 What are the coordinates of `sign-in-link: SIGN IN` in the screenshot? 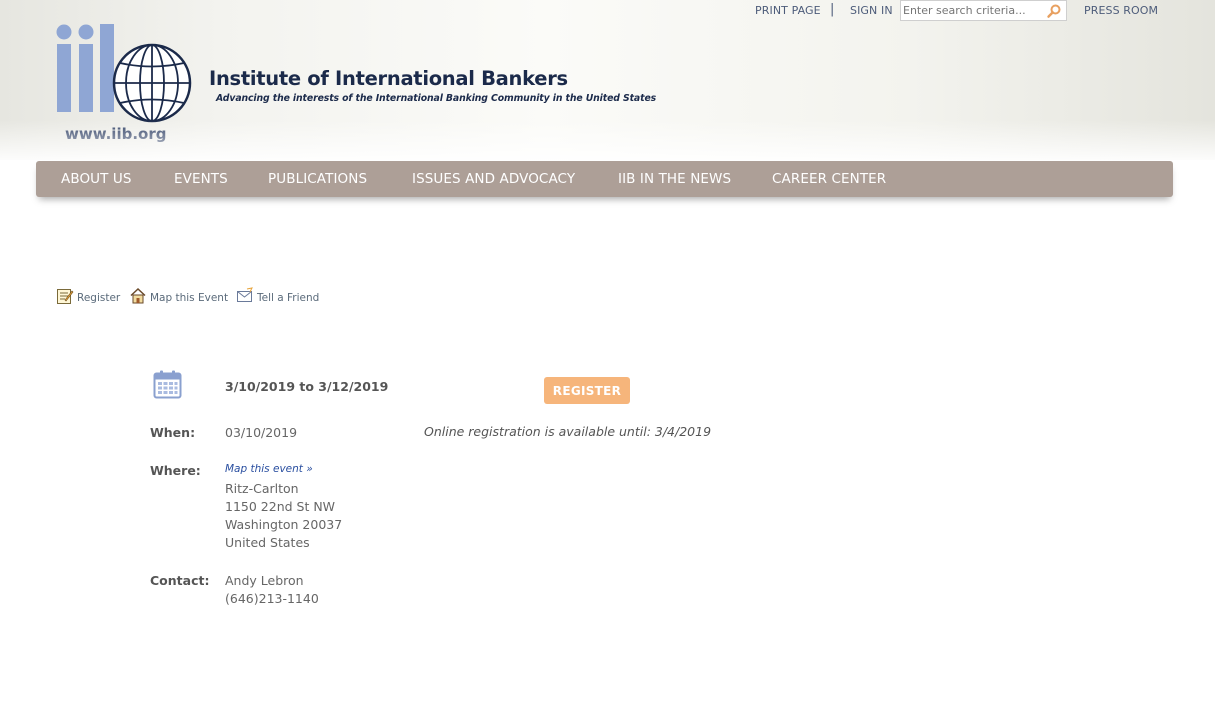 It's located at (871, 10).